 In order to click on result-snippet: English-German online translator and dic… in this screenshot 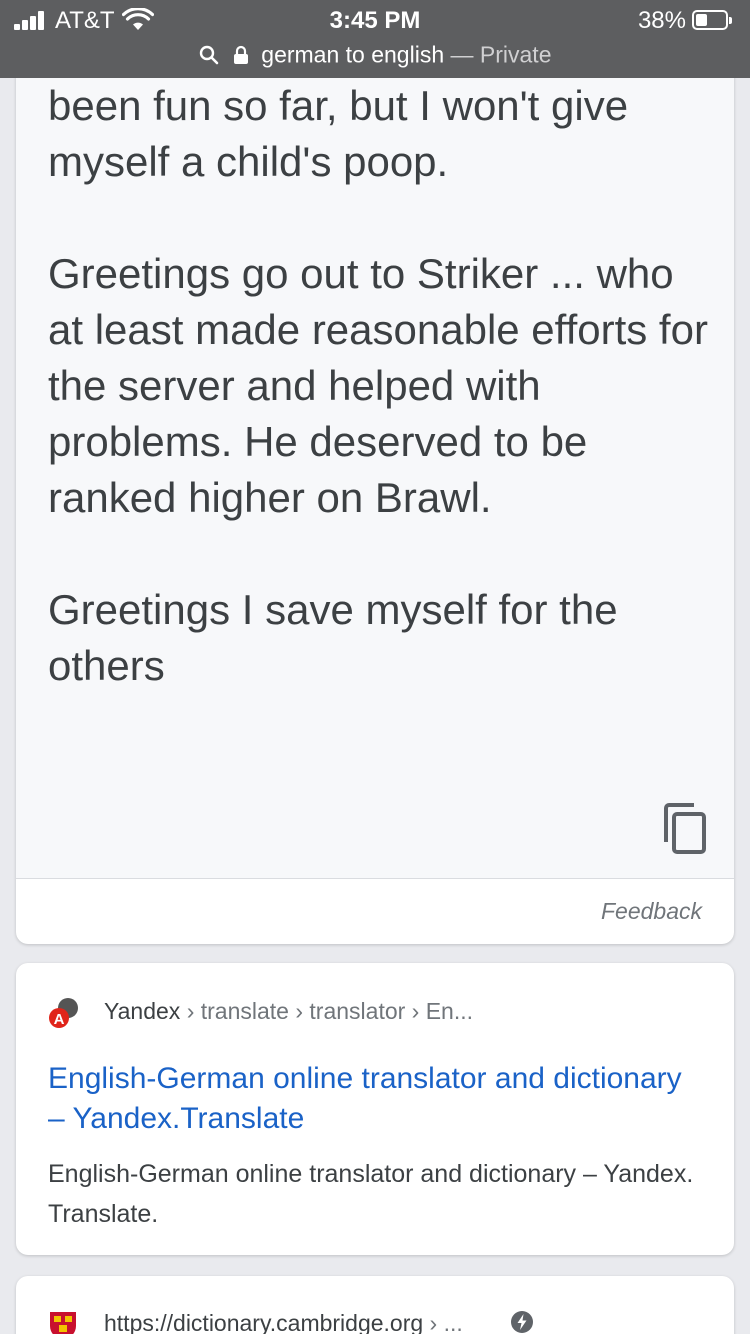, I will do `click(371, 1194)`.